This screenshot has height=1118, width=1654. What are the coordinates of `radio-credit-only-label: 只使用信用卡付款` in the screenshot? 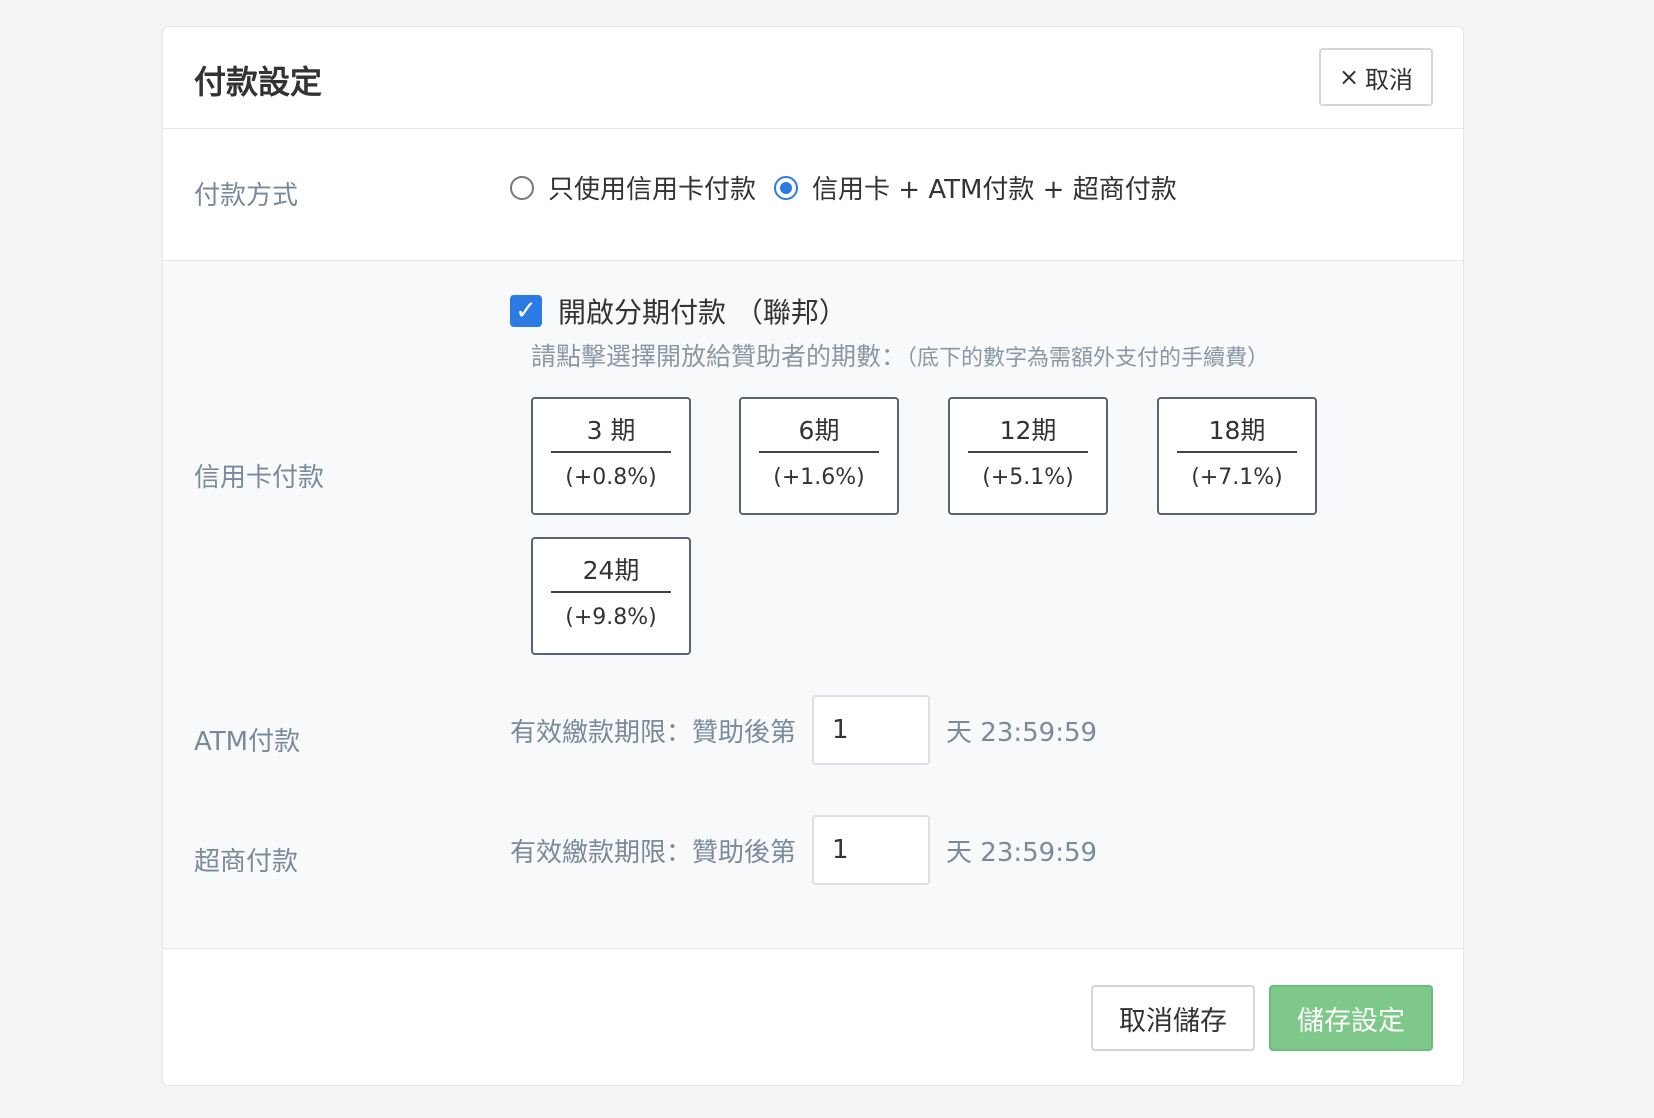 It's located at (652, 190).